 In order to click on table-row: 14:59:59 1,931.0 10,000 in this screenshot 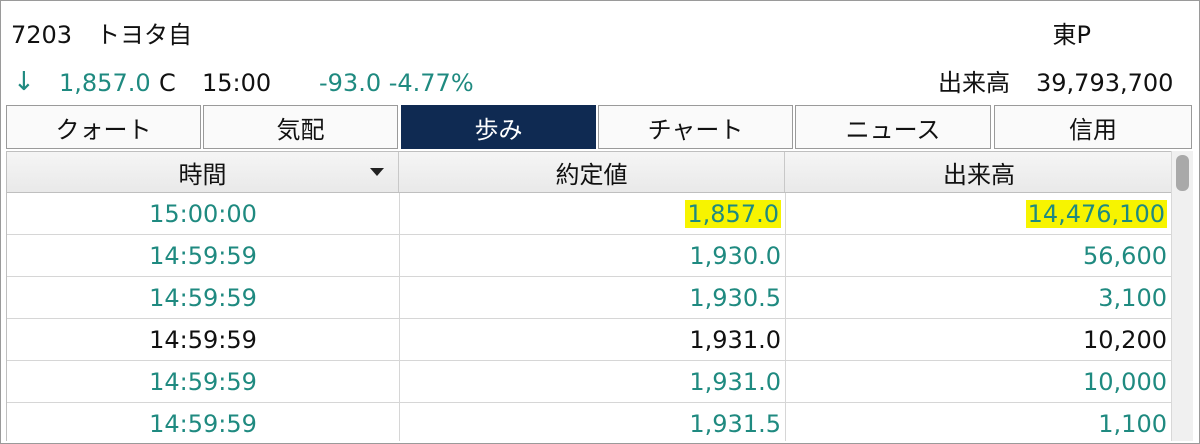, I will do `click(590, 382)`.